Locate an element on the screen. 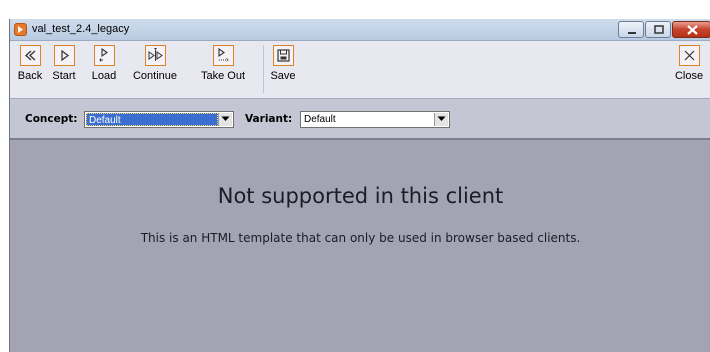  concept-label: Concept: is located at coordinates (51, 119).